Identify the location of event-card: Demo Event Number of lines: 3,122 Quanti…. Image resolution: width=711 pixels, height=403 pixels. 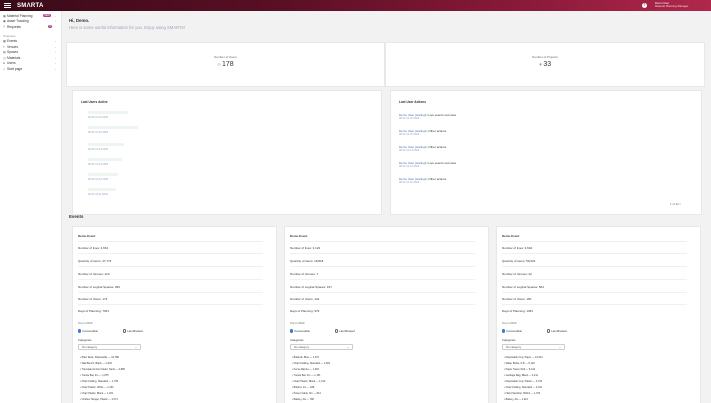
(386, 314).